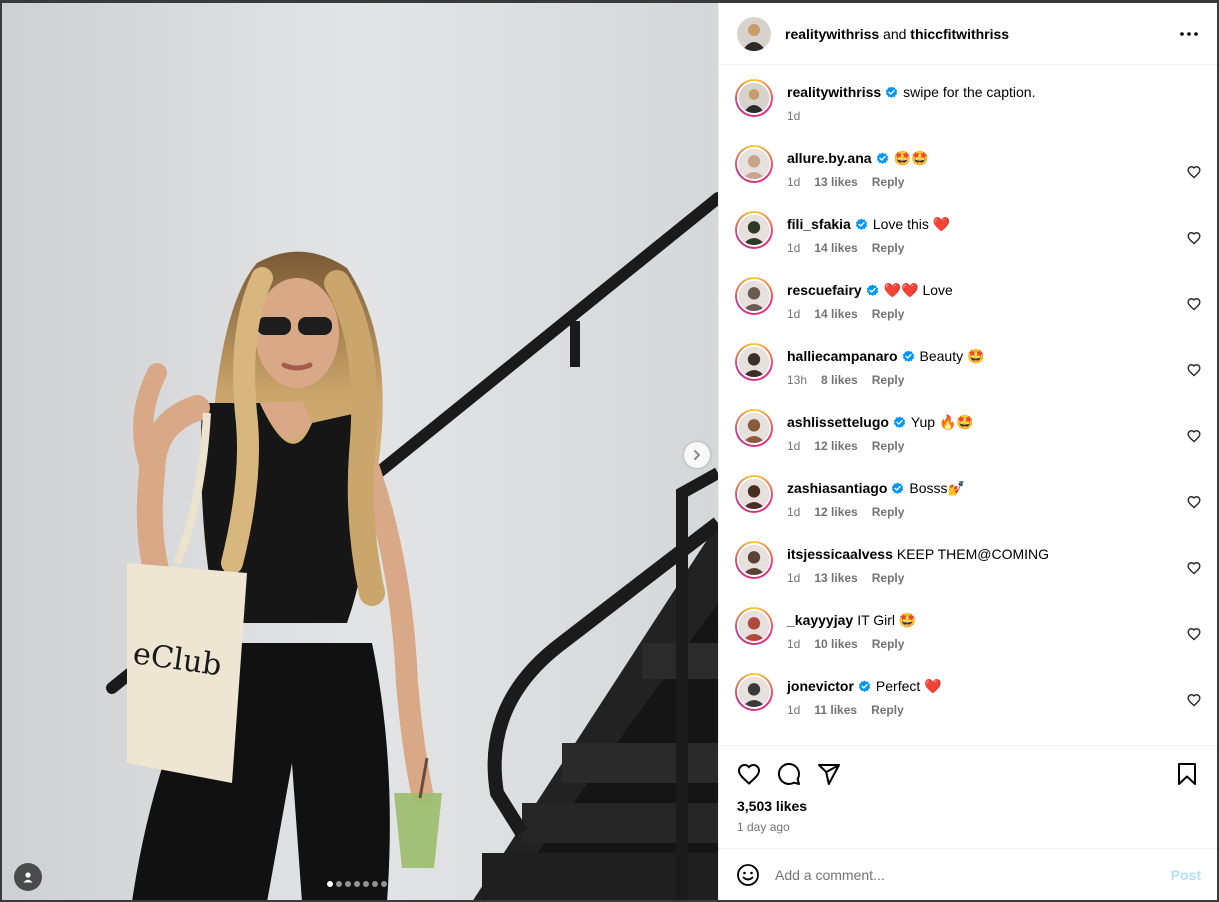 The height and width of the screenshot is (902, 1219). I want to click on comment-username: itsjessicaalvess, so click(840, 554).